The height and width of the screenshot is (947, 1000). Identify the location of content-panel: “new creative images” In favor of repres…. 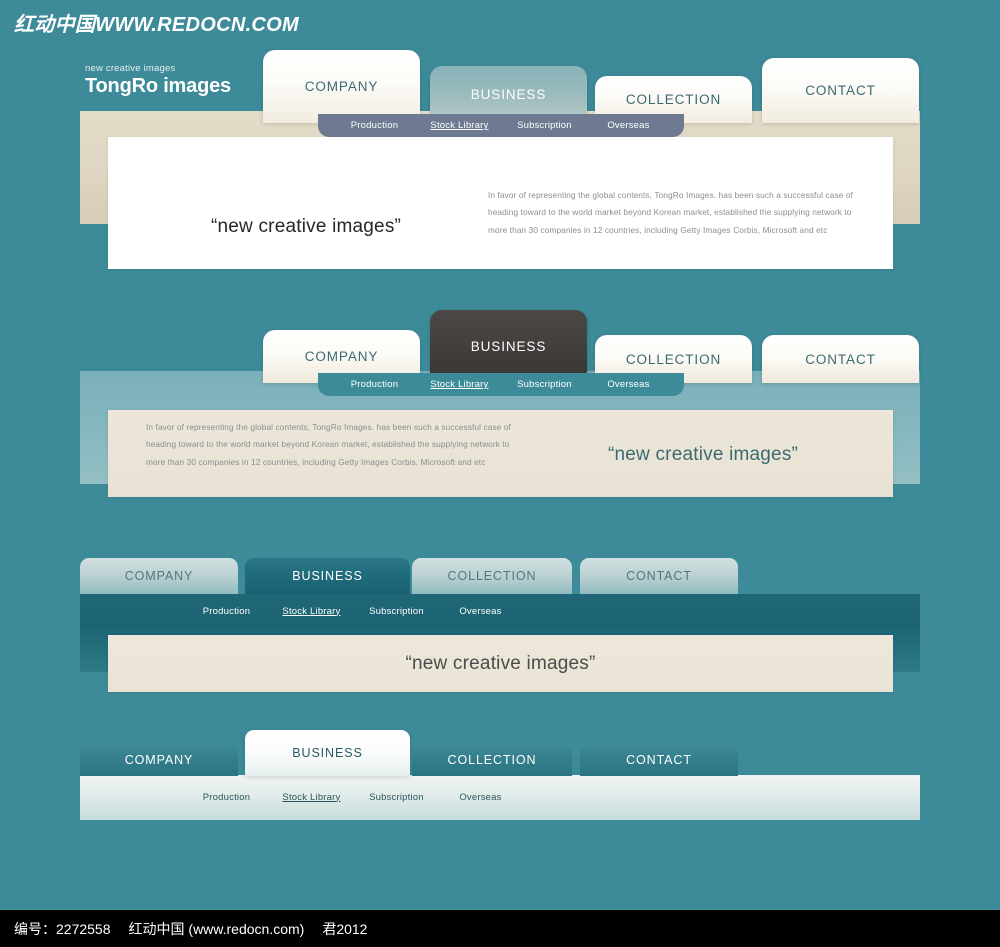
(500, 203).